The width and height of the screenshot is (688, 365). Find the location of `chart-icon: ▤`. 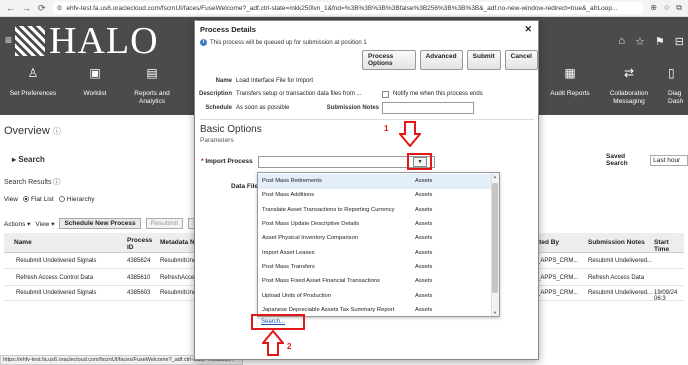

chart-icon: ▤ is located at coordinates (152, 73).